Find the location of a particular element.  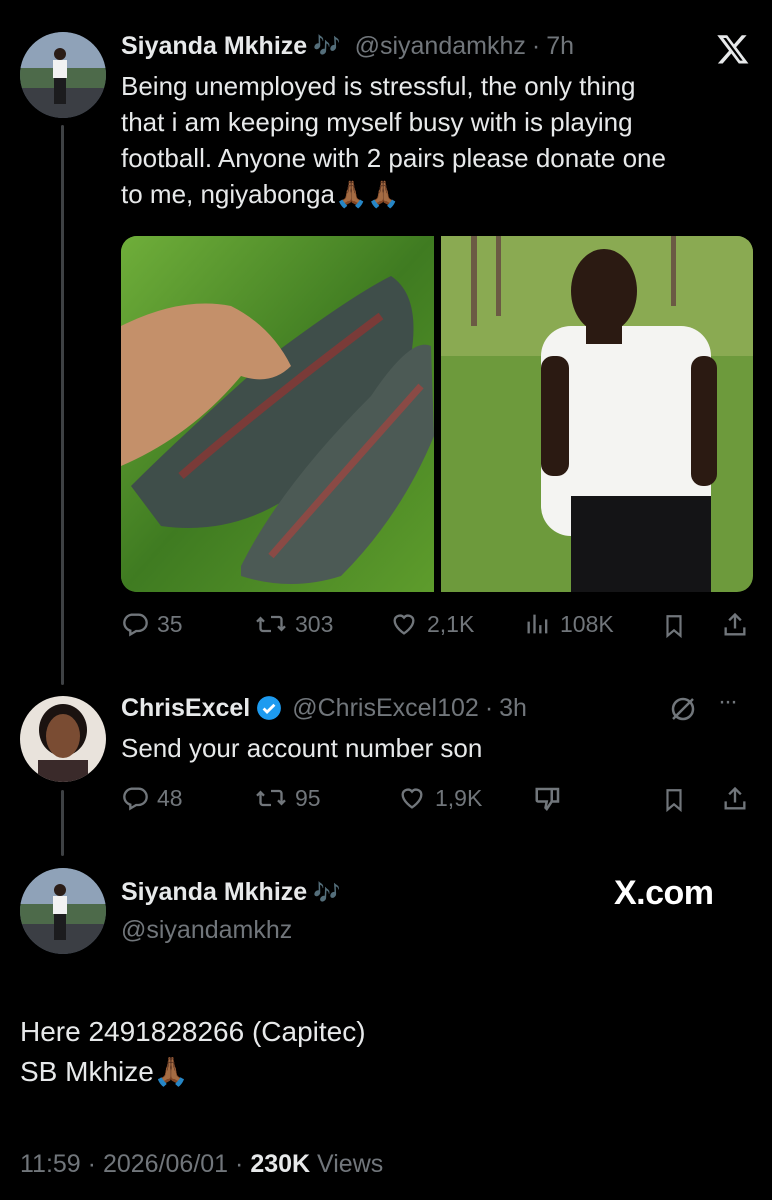

tweet-header: Siyanda Mkhize 🎶 @siyandamkhz · 7h is located at coordinates (347, 46).